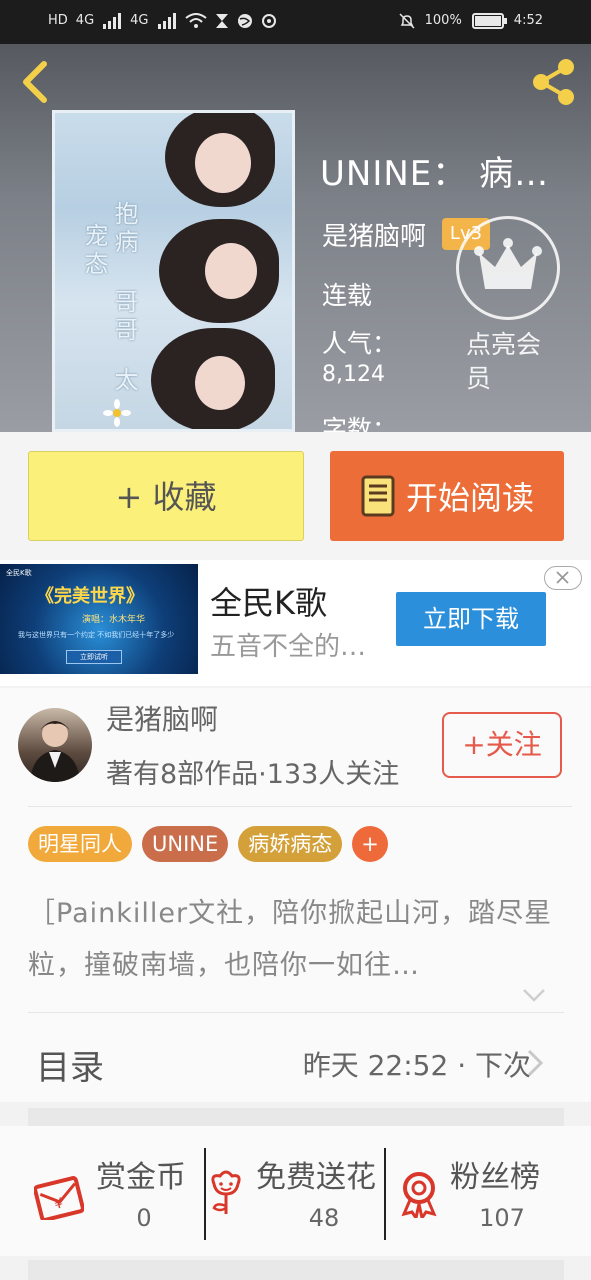 The width and height of the screenshot is (591, 1280). I want to click on share-icon, so click(553, 82).